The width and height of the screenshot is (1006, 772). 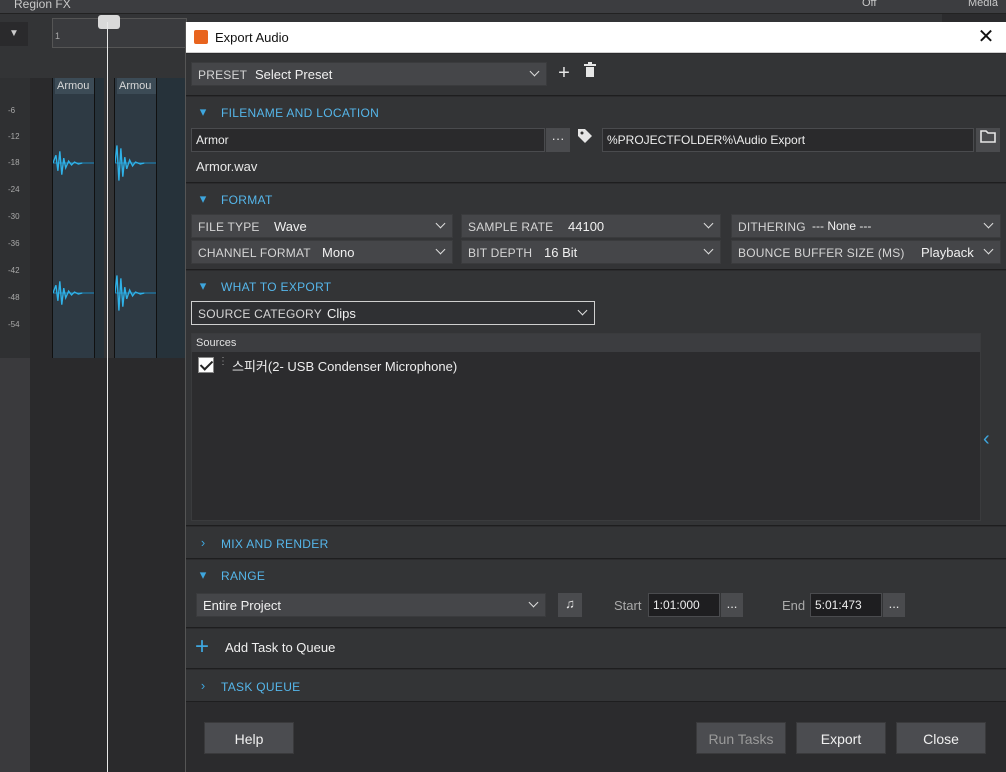 What do you see at coordinates (564, 74) in the screenshot?
I see `add-preset-icon: +` at bounding box center [564, 74].